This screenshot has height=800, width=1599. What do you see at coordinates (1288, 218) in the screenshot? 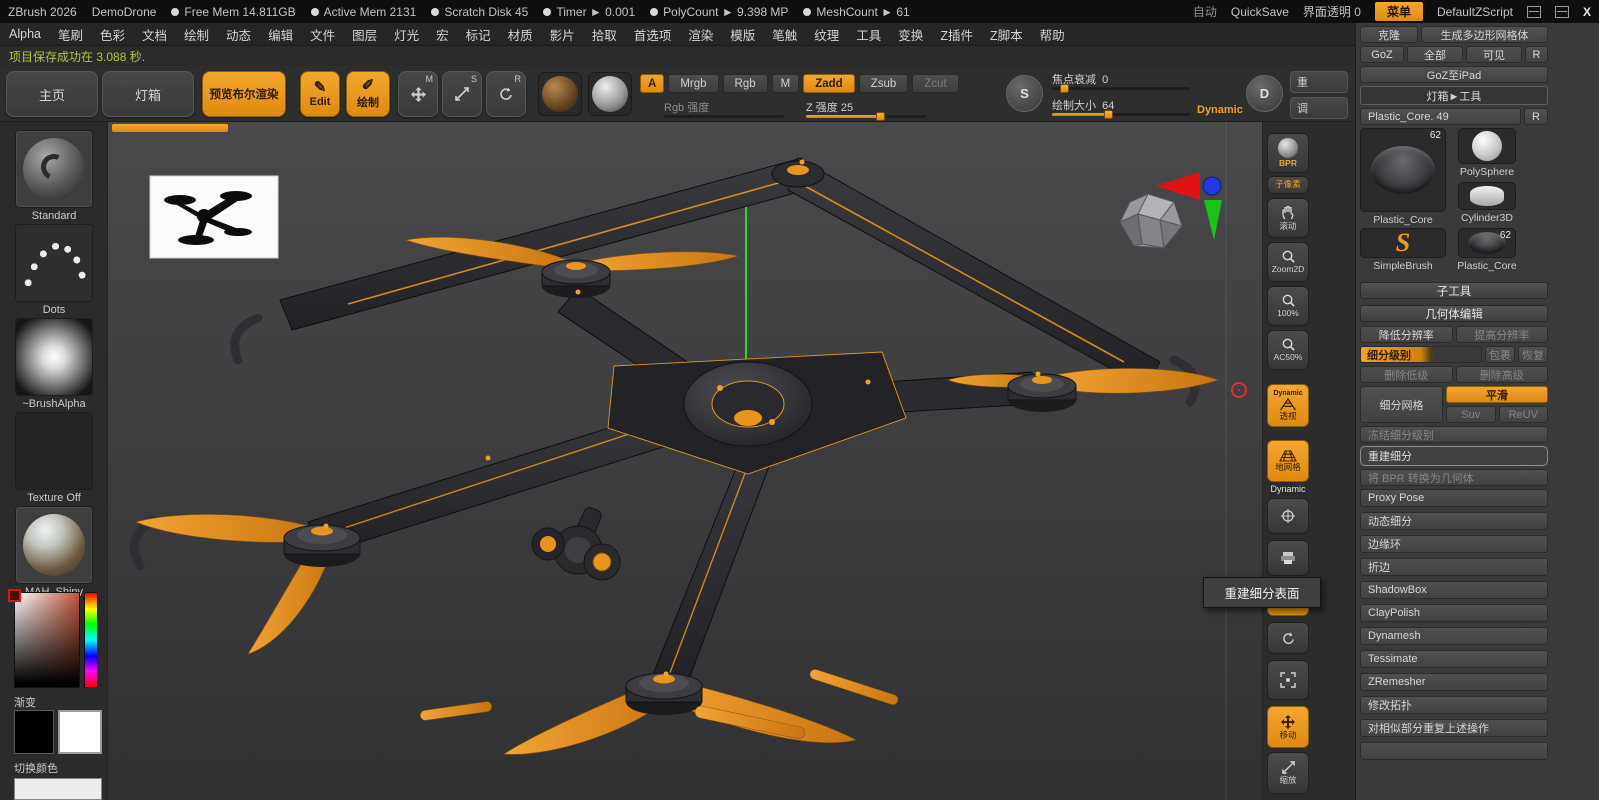
I see `scroll-button: 滚动` at bounding box center [1288, 218].